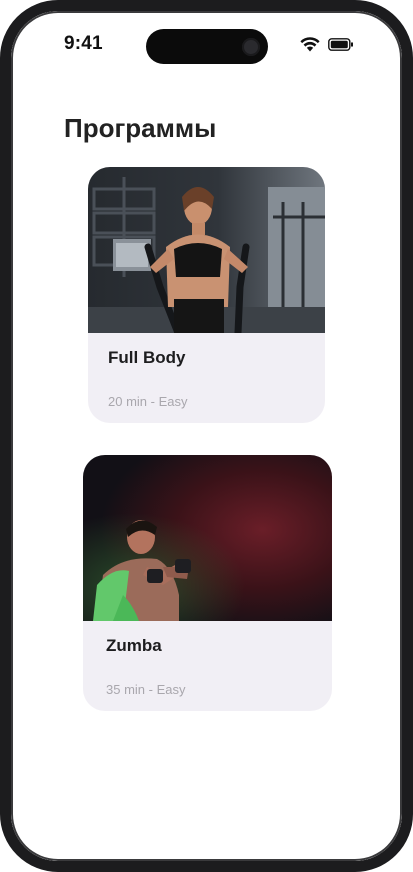  I want to click on program-title: Full Body, so click(147, 357).